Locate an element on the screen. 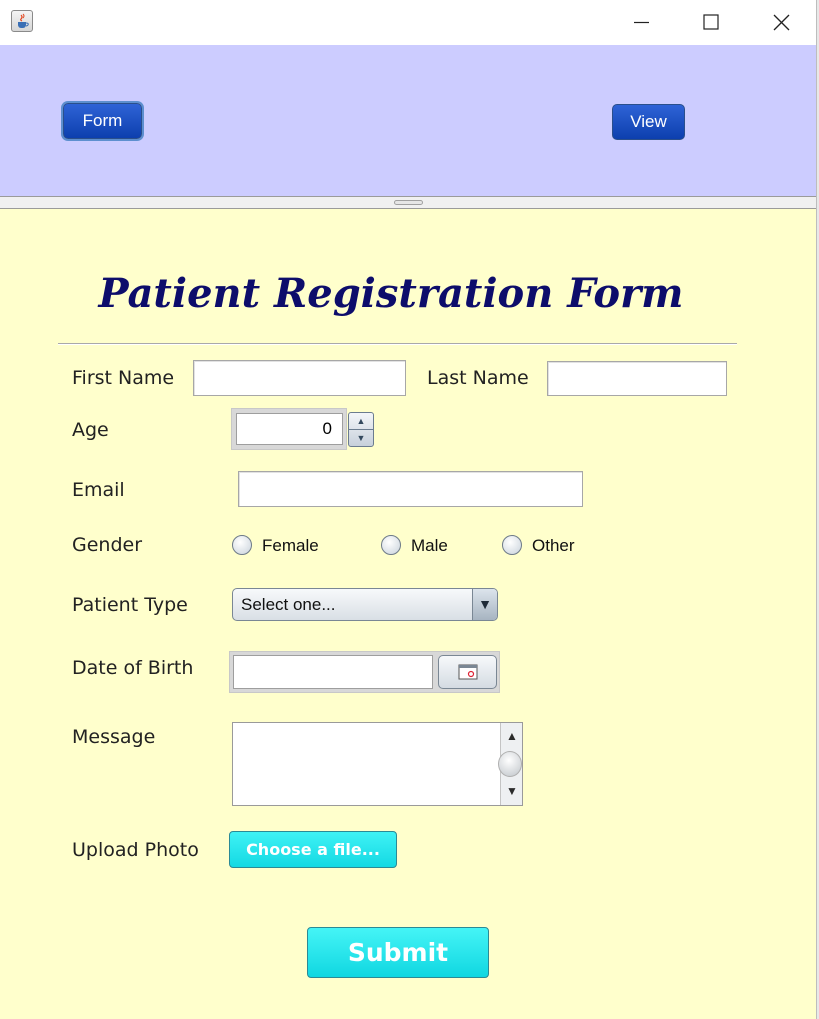 This screenshot has width=819, height=1019. message-text is located at coordinates (366, 764).